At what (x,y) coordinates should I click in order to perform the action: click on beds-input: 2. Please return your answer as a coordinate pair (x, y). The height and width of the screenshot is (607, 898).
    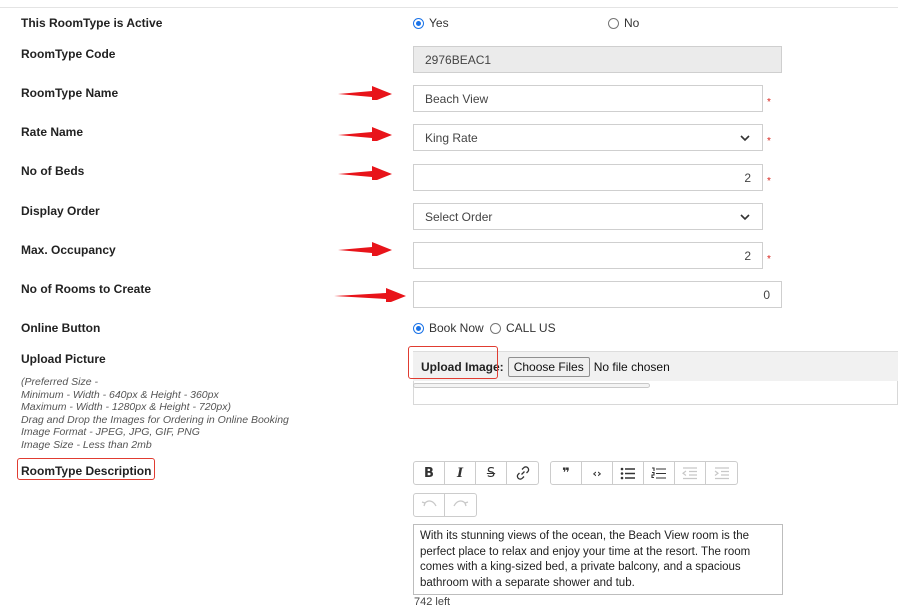
    Looking at the image, I should click on (588, 177).